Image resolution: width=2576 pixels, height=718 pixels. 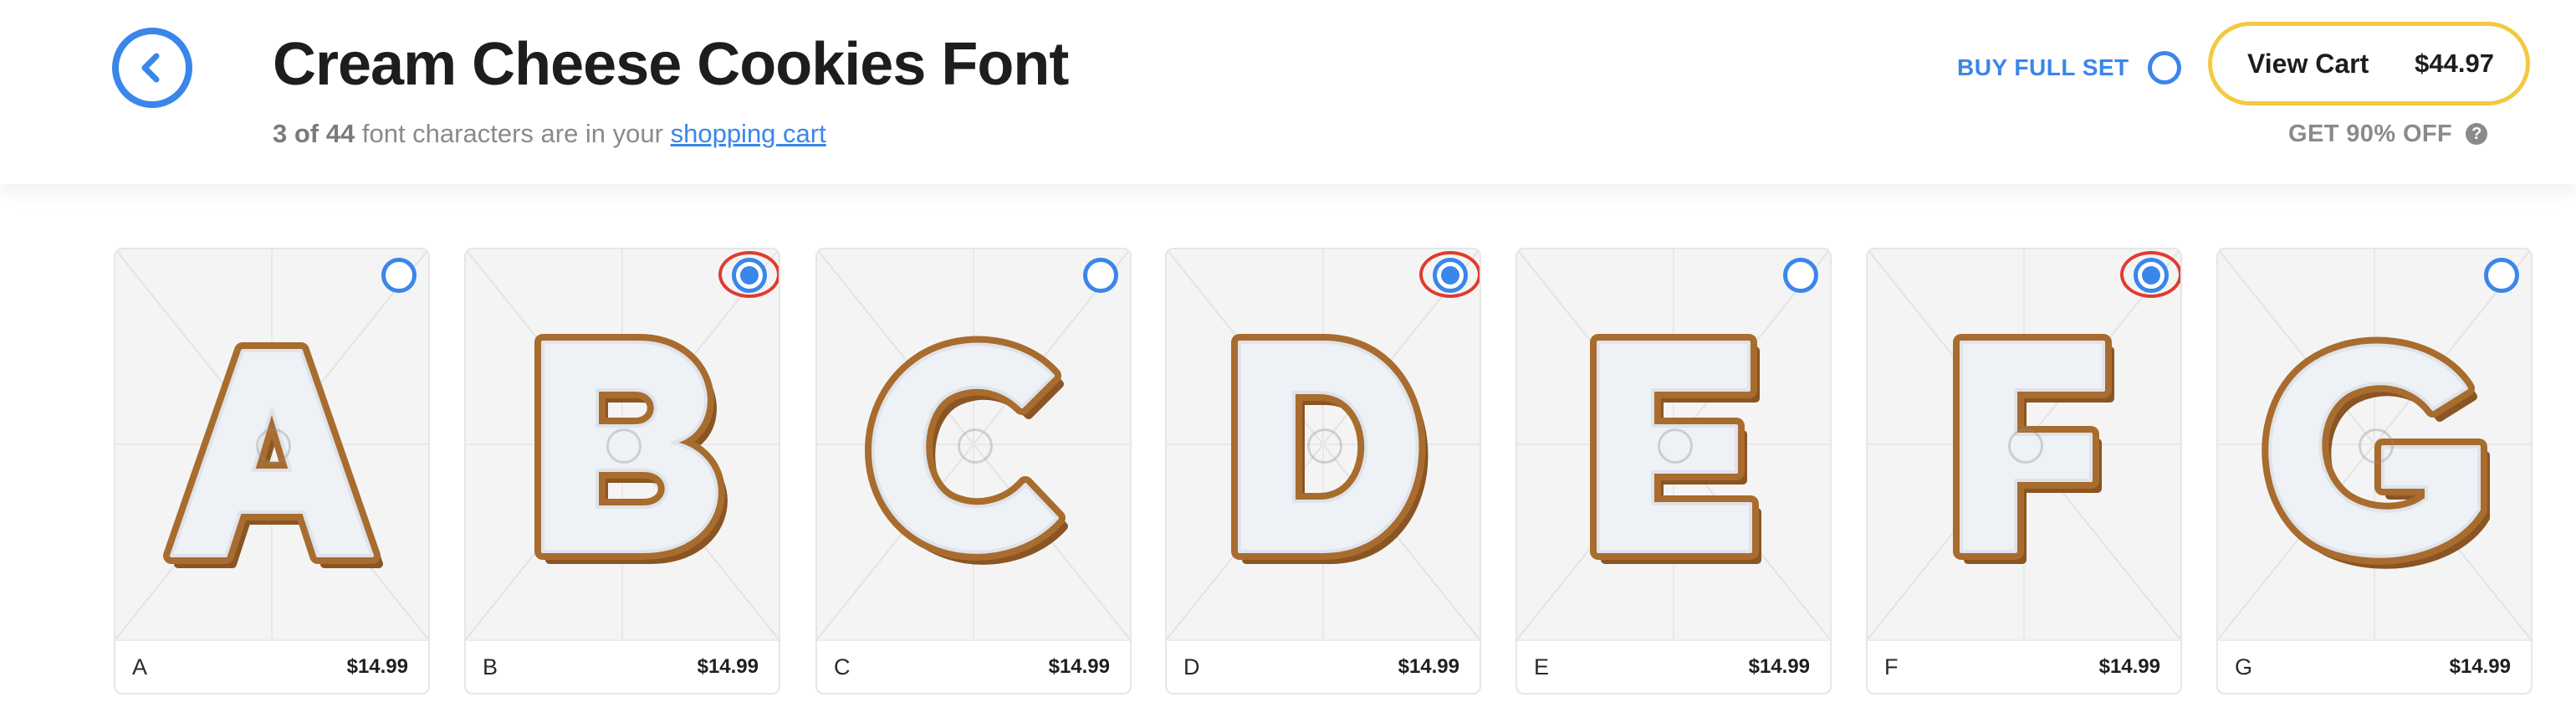 I want to click on character-name: B, so click(x=490, y=667).